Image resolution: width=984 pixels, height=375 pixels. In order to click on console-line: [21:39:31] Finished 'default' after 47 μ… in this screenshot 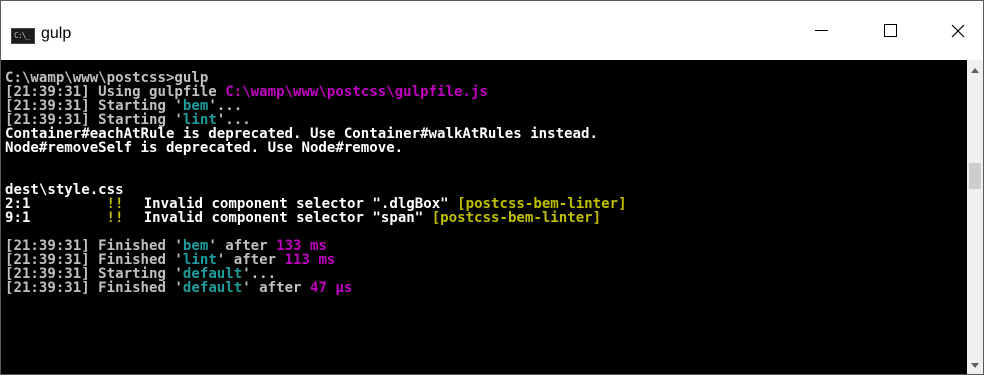, I will do `click(178, 288)`.